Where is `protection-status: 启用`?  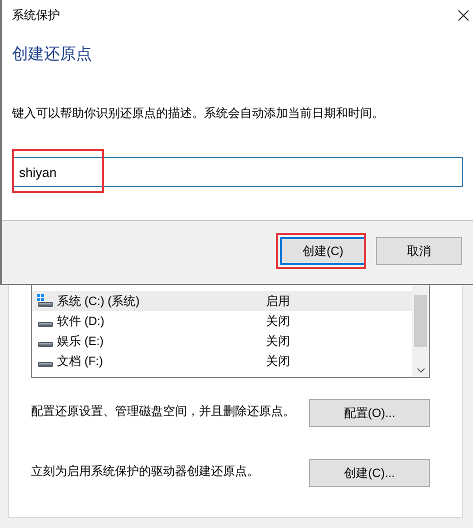 protection-status: 启用 is located at coordinates (277, 301).